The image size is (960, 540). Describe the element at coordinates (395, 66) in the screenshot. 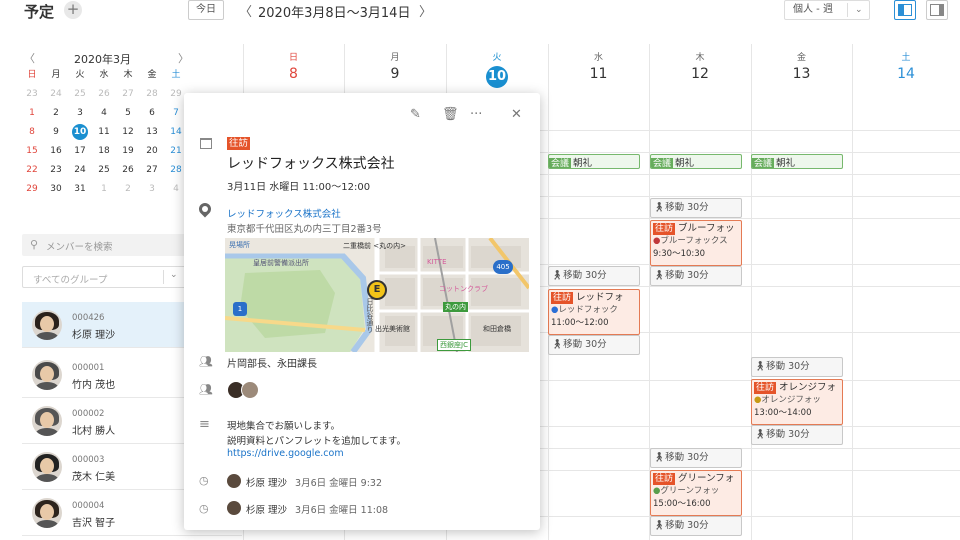

I see `day-header: 月9` at that location.